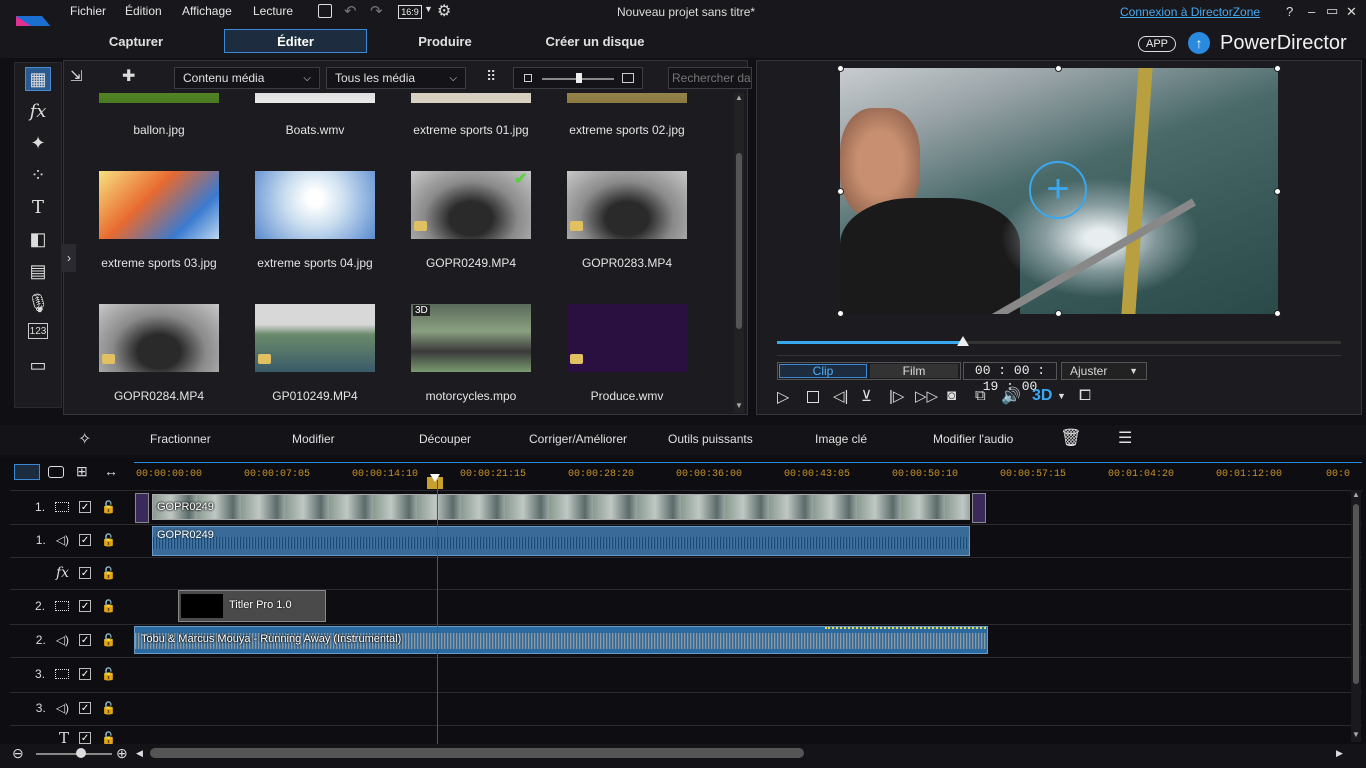 This screenshot has width=1366, height=768. Describe the element at coordinates (1199, 43) in the screenshot. I see `upload-arrow-icon: ↑` at that location.